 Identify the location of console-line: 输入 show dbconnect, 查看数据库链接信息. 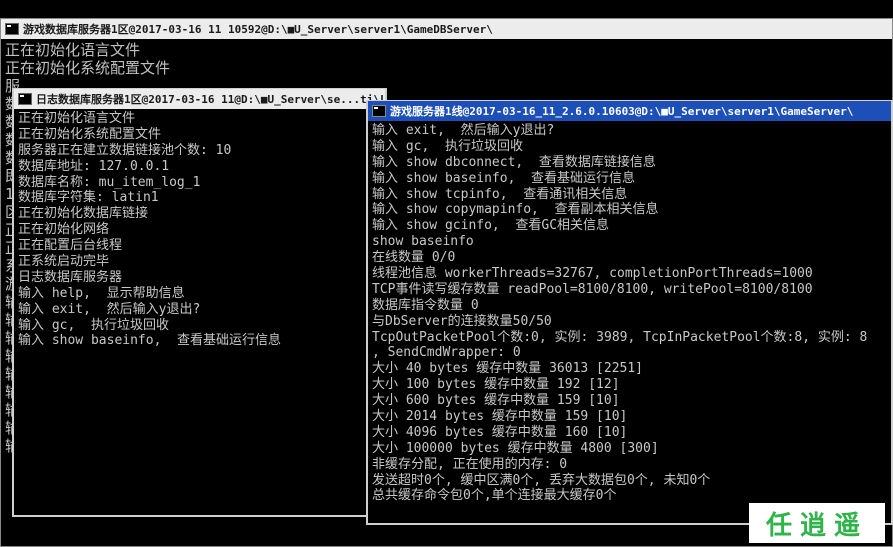
(514, 162).